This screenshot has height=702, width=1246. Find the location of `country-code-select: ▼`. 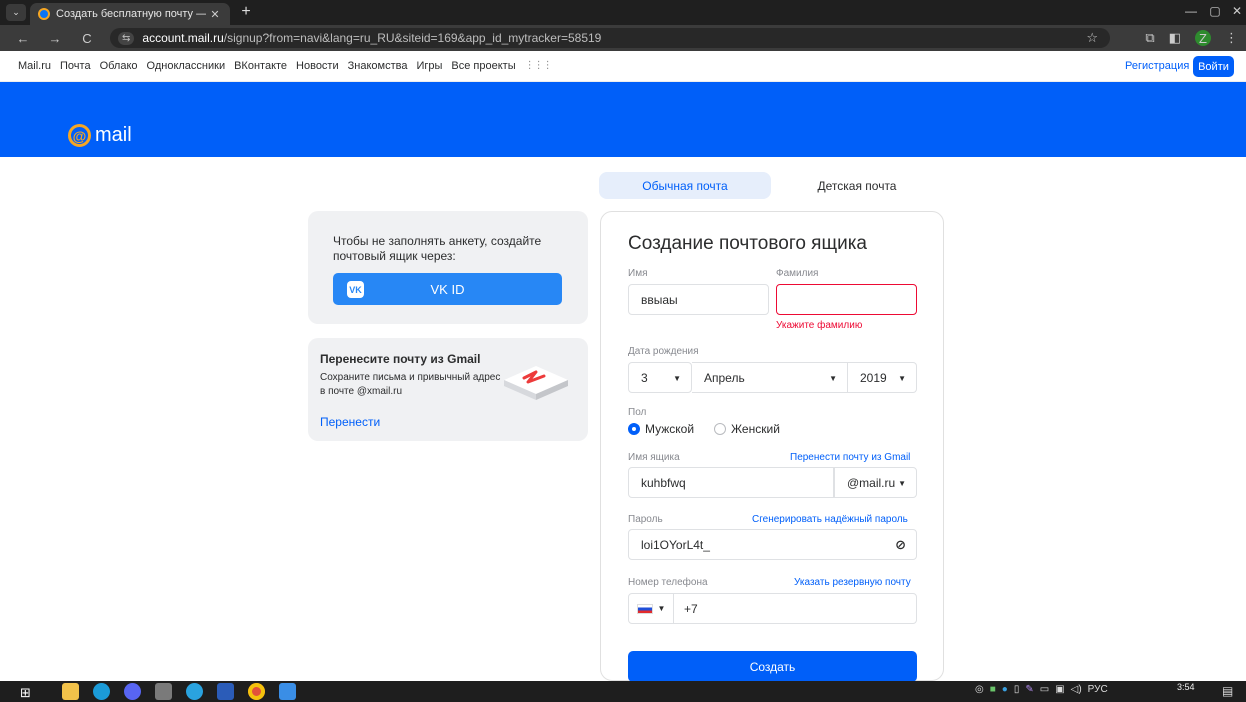

country-code-select: ▼ is located at coordinates (651, 608).